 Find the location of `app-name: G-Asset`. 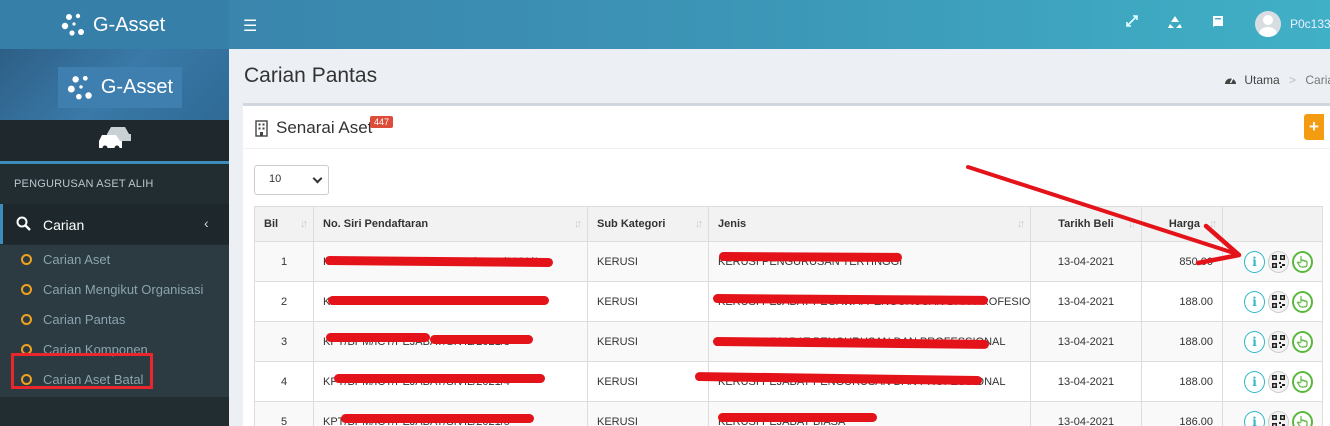

app-name: G-Asset is located at coordinates (129, 24).